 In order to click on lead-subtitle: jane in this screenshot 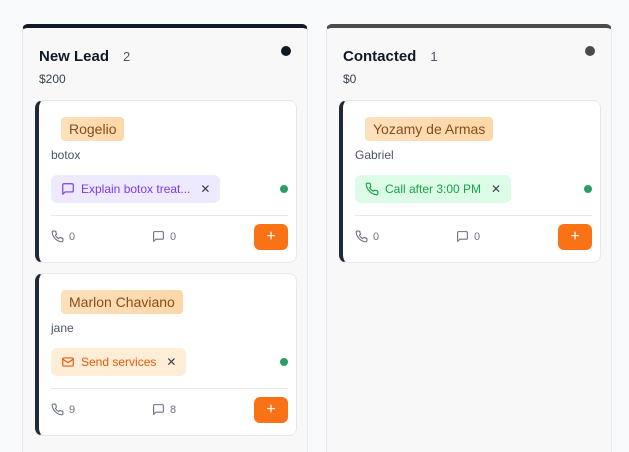, I will do `click(62, 328)`.